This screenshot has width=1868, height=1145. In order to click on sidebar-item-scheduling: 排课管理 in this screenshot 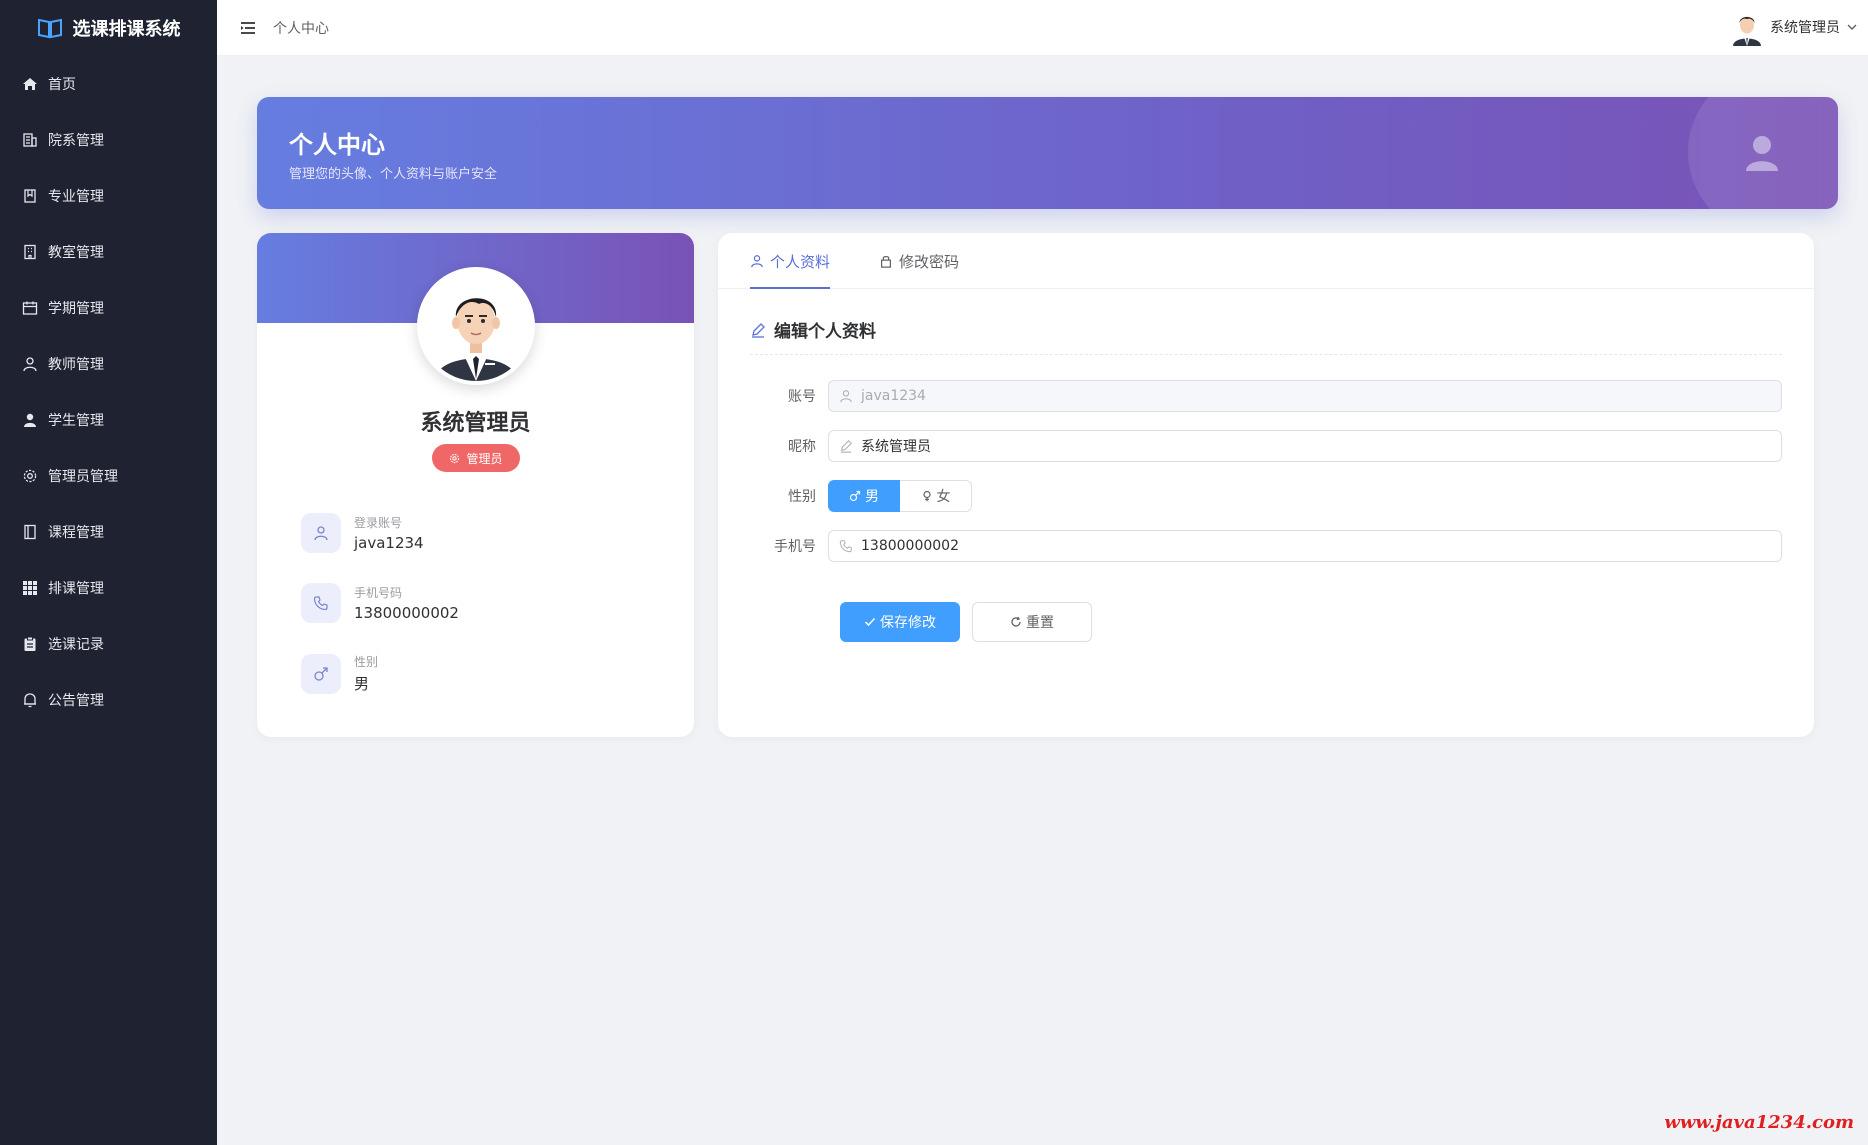, I will do `click(108, 588)`.